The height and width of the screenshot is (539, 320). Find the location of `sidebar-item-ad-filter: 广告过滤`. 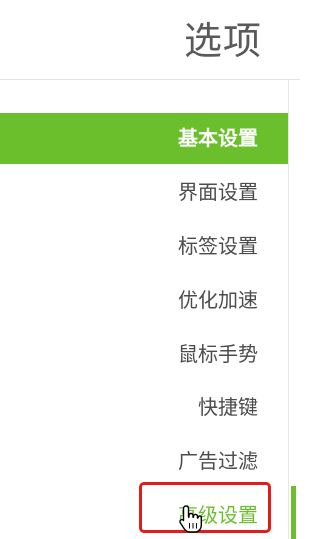

sidebar-item-ad-filter: 广告过滤 is located at coordinates (144, 461).